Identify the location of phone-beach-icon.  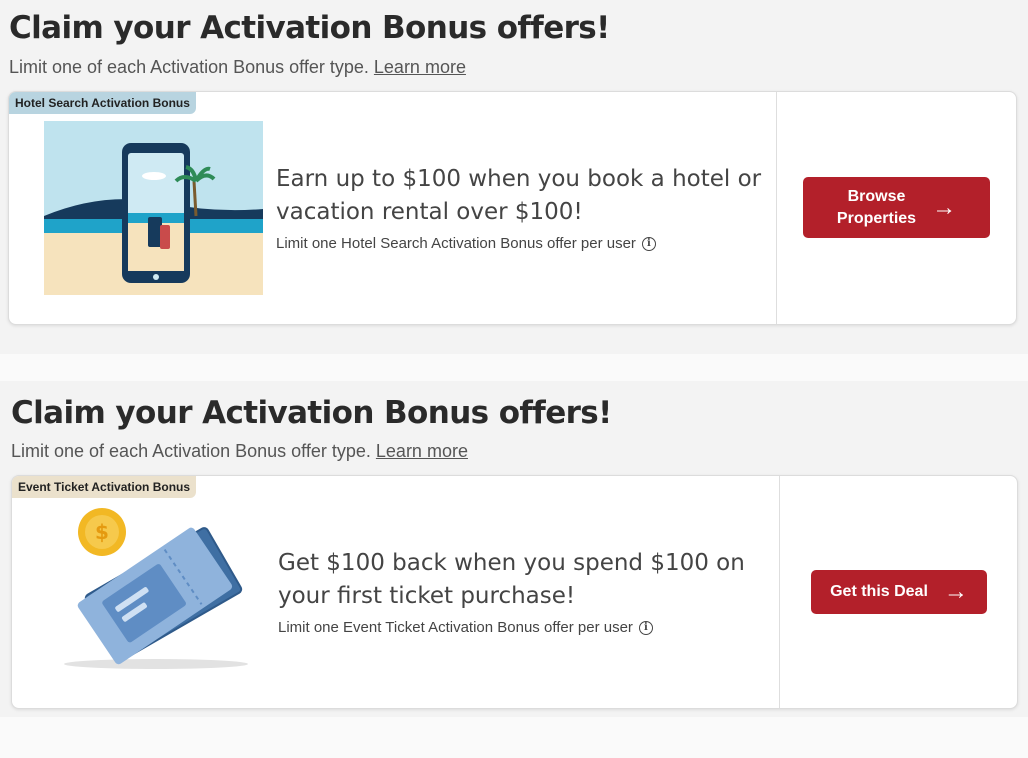
(153, 208).